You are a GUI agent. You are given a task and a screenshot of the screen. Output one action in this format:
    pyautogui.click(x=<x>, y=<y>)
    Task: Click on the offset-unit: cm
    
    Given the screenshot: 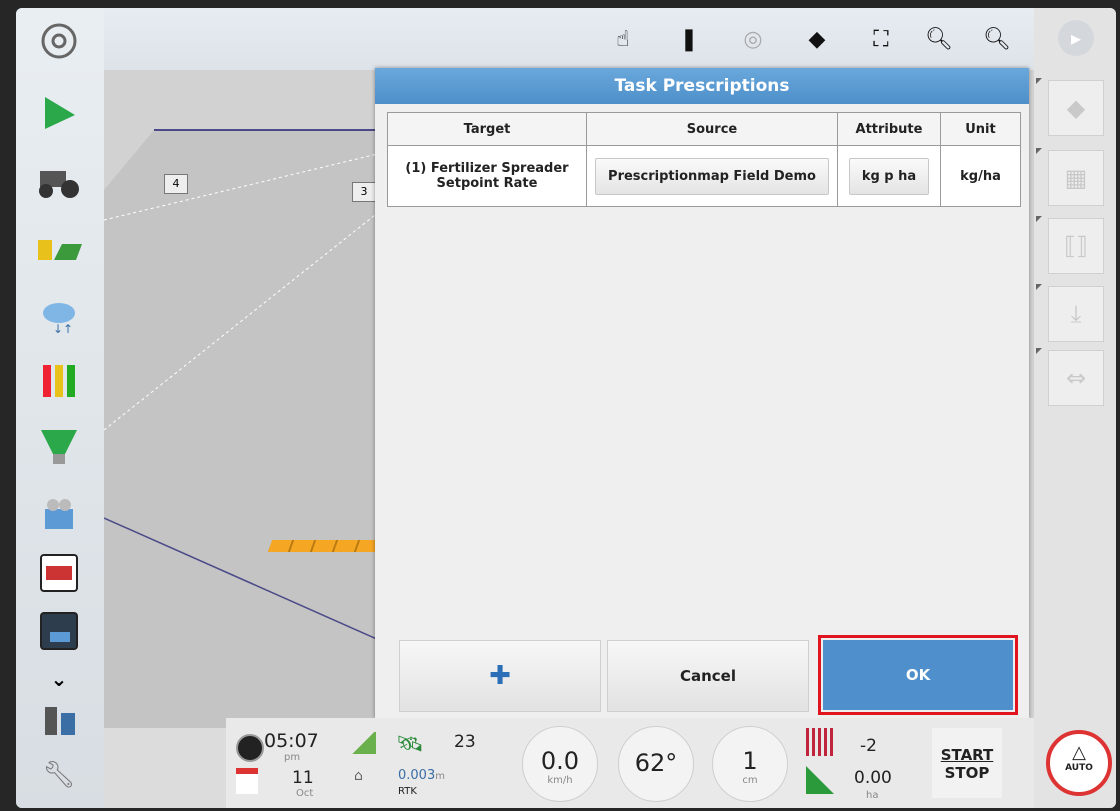 What is the action you would take?
    pyautogui.click(x=750, y=780)
    